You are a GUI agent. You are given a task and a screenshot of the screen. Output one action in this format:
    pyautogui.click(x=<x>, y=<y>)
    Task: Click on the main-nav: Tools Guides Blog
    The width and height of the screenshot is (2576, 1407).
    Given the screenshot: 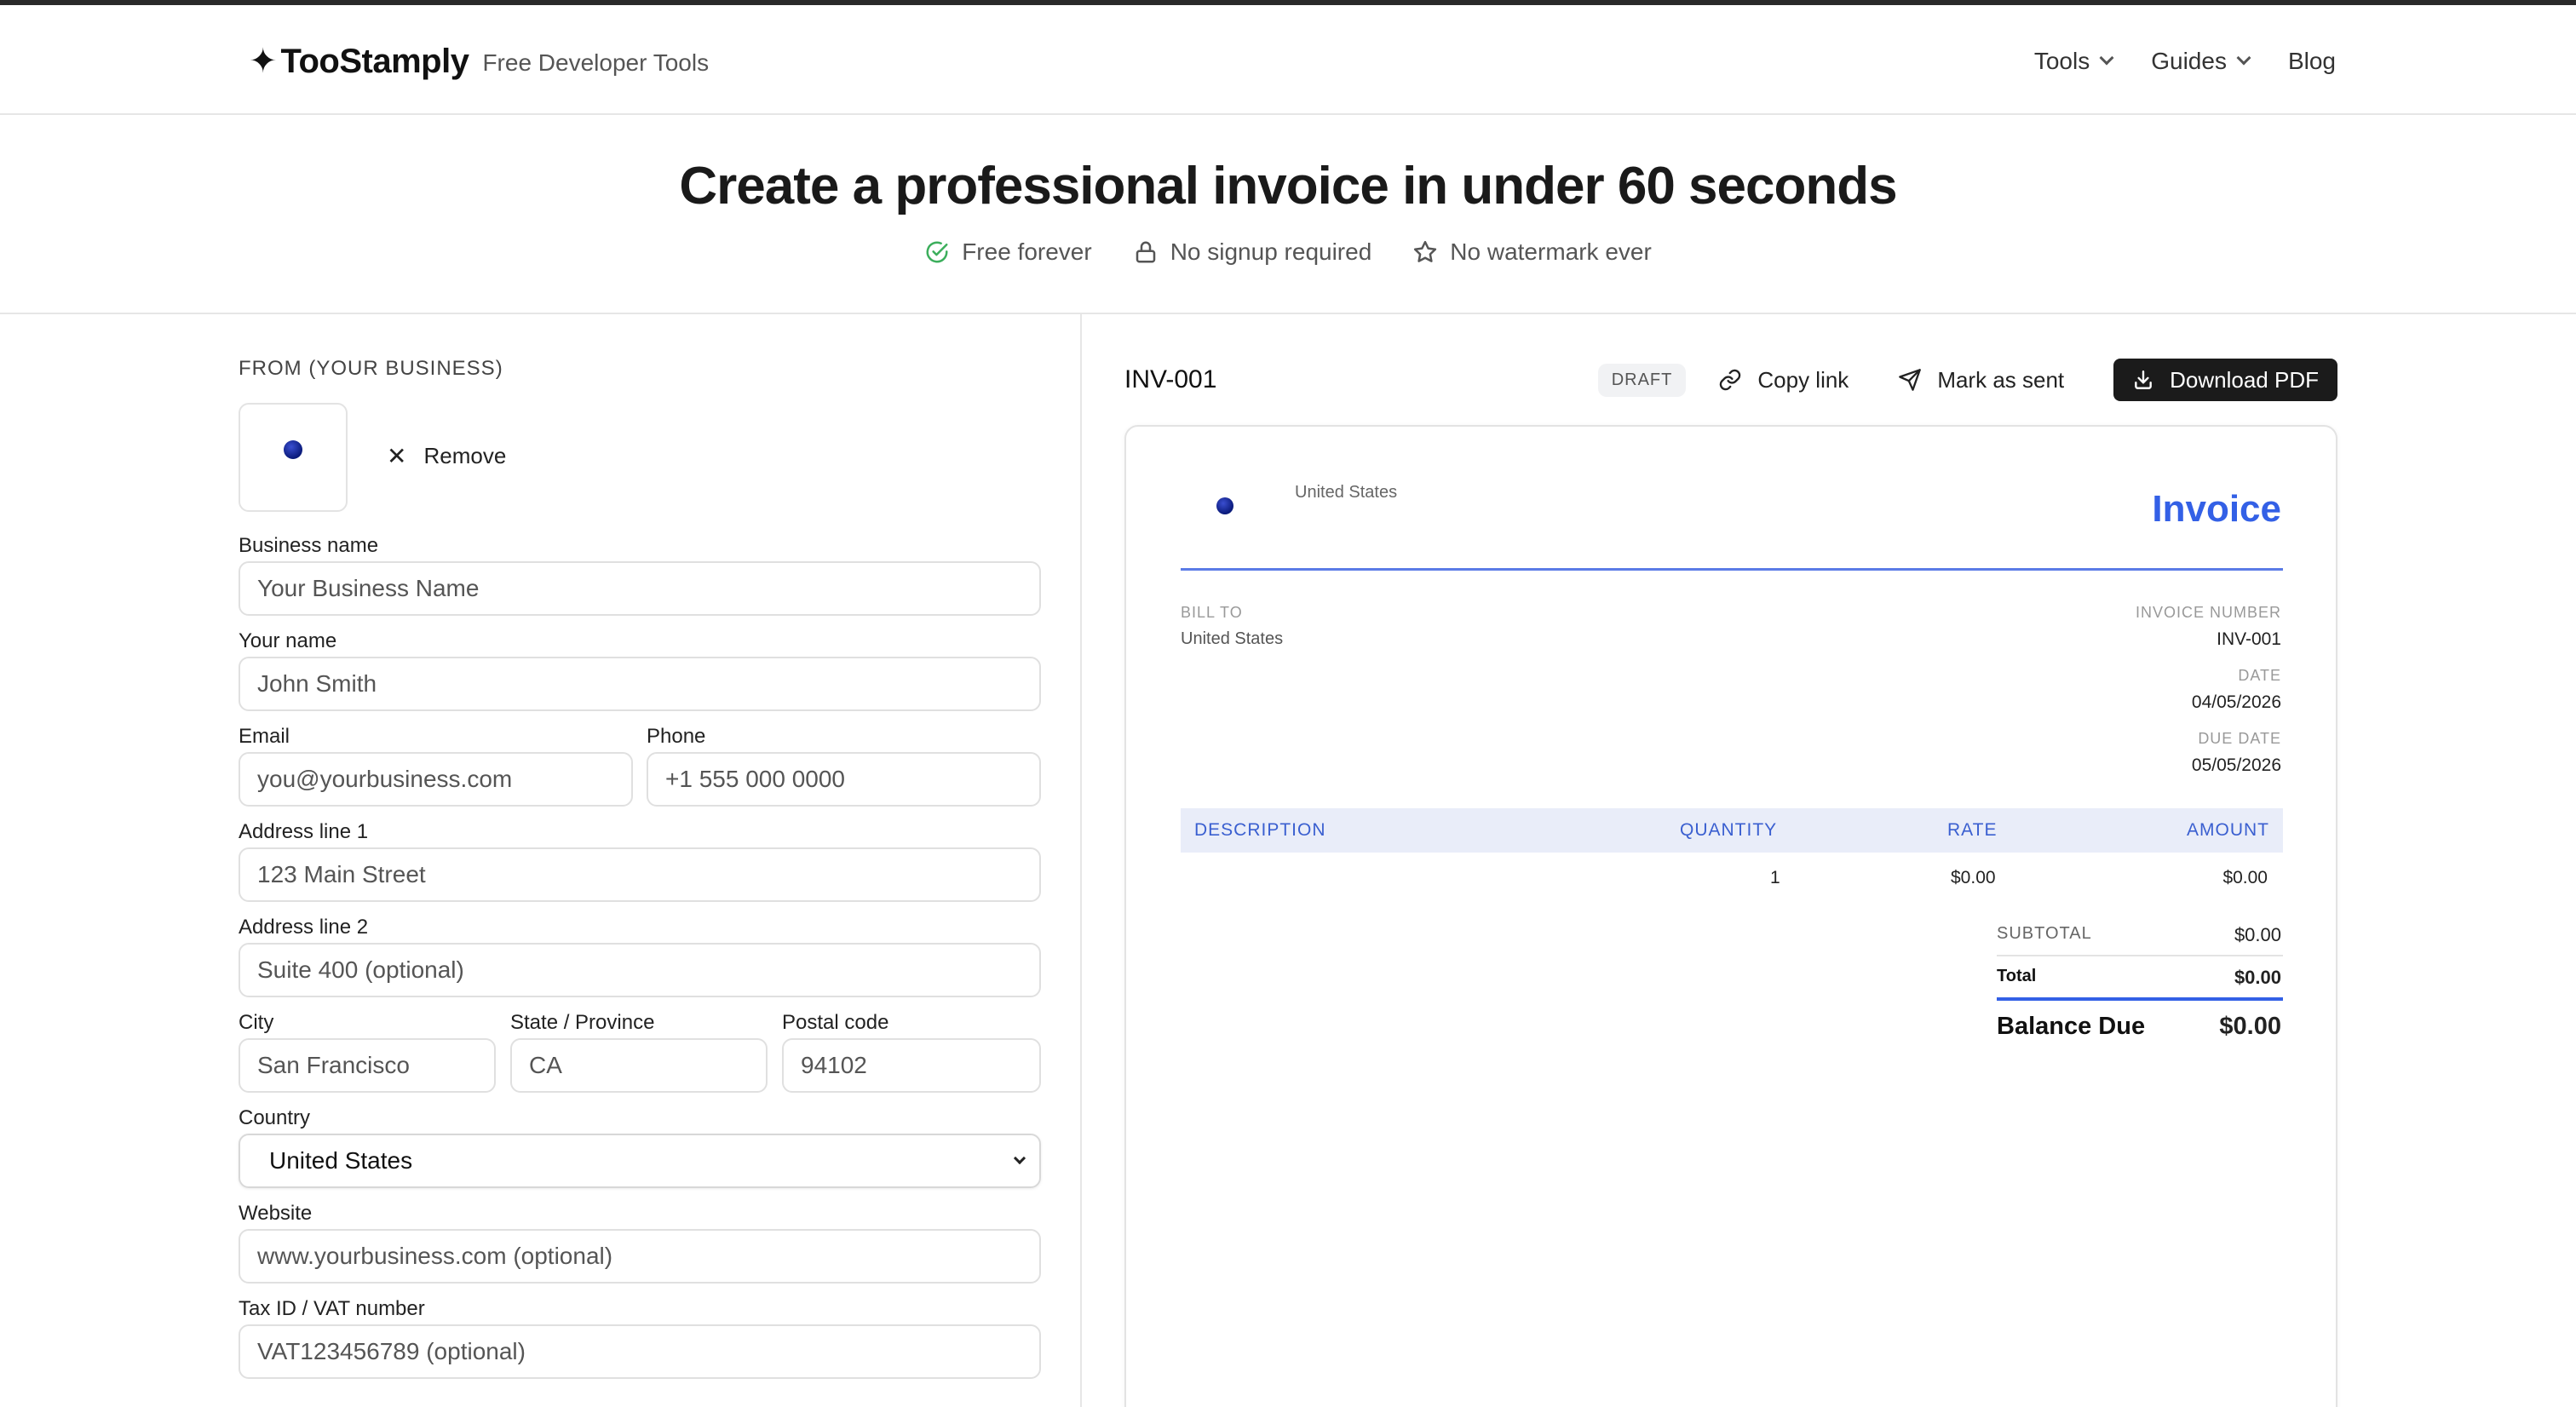 What is the action you would take?
    pyautogui.click(x=2185, y=61)
    